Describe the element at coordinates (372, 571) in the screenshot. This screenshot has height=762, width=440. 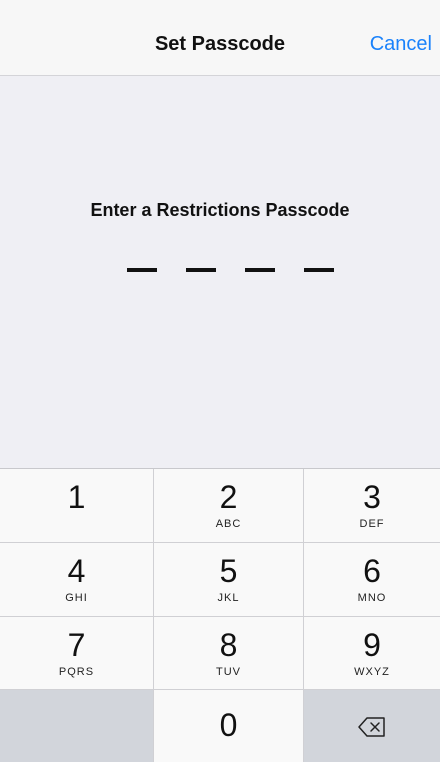
I see `key-digit: 6` at that location.